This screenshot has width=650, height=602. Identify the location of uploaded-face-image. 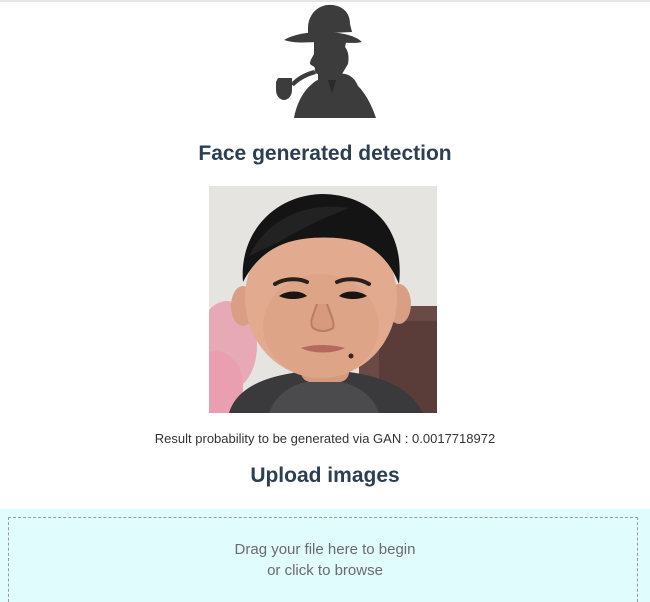
(323, 299).